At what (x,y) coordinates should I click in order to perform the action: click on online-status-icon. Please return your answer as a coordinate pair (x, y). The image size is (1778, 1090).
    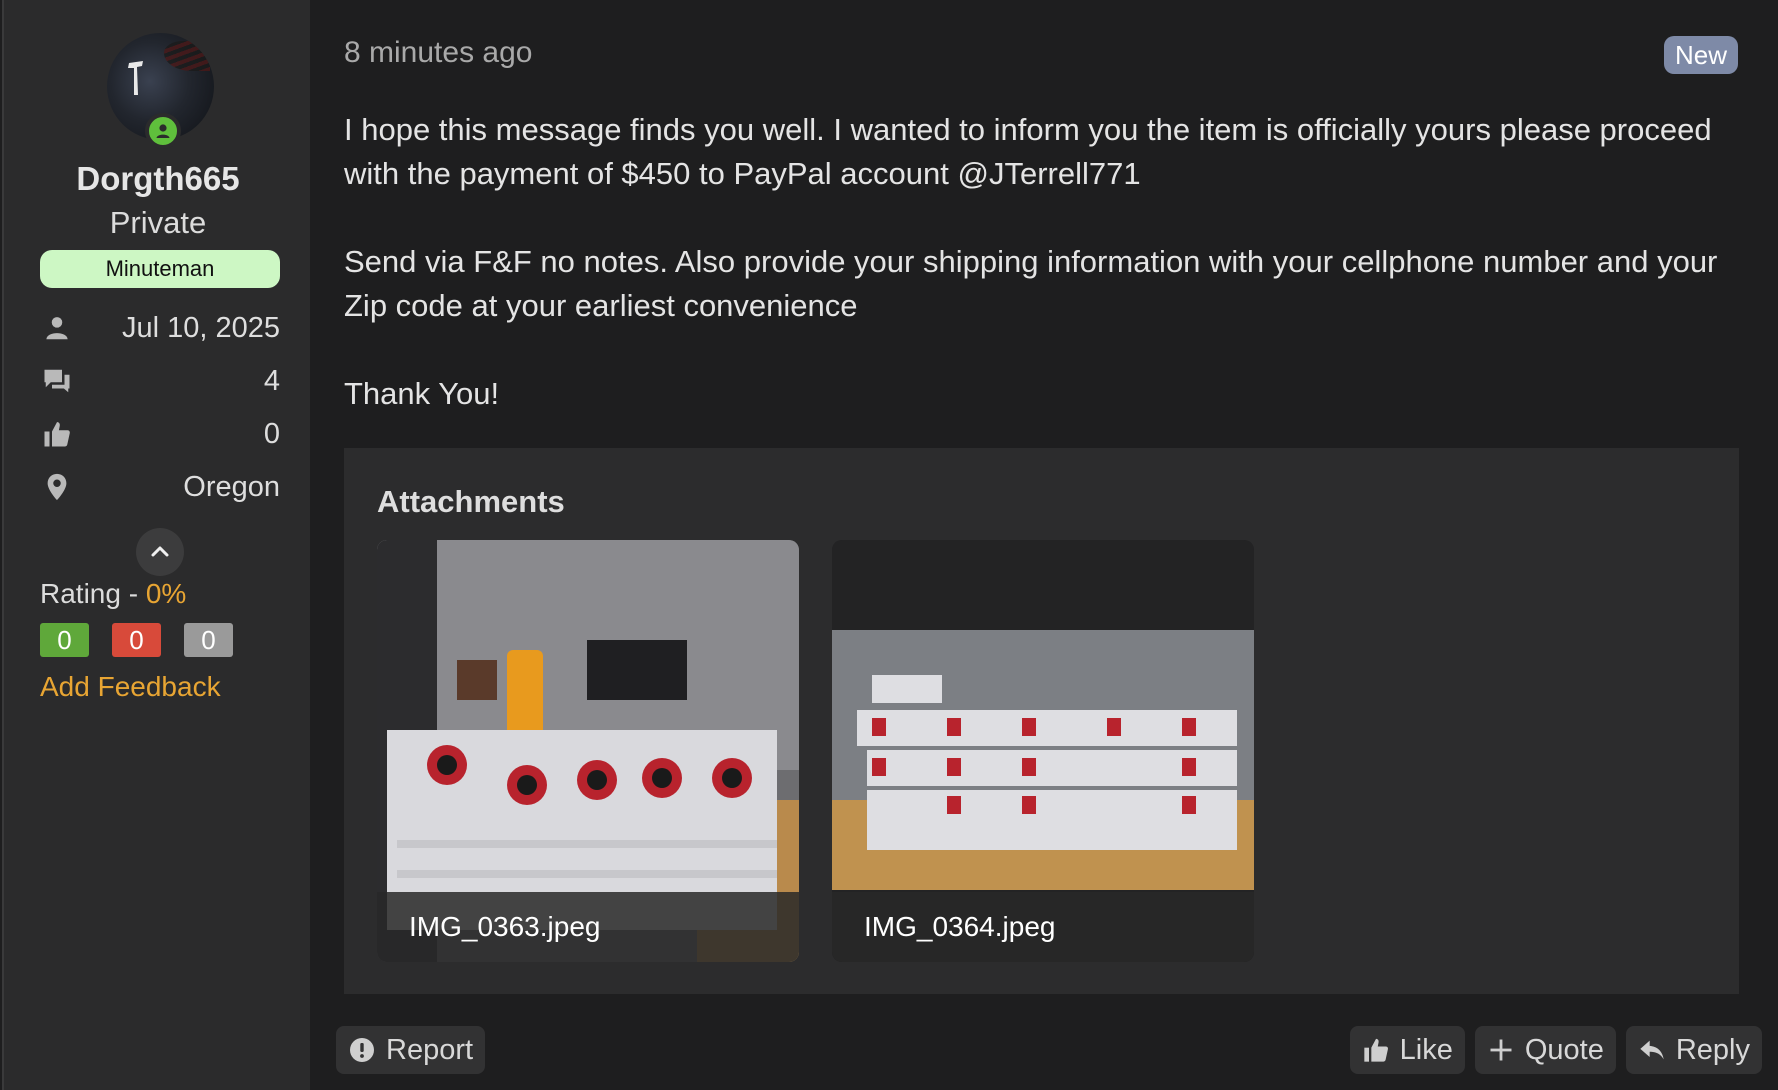
    Looking at the image, I should click on (163, 131).